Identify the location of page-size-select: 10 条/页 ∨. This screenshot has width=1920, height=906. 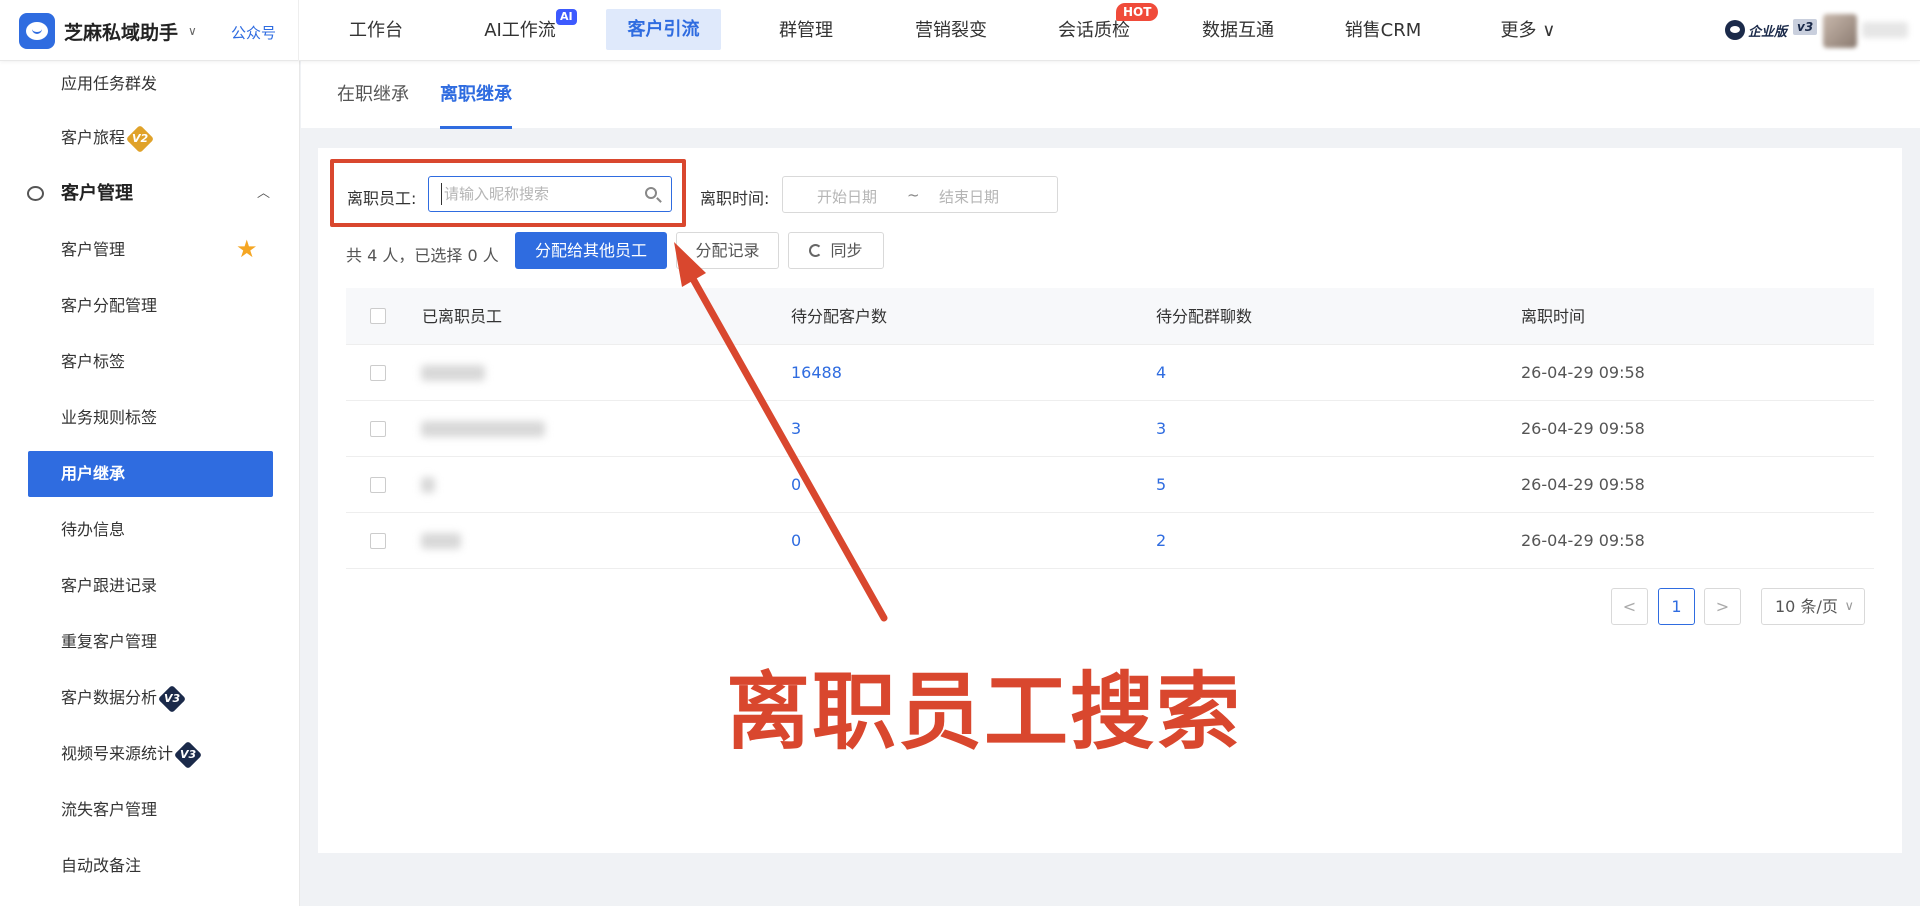
(1813, 606).